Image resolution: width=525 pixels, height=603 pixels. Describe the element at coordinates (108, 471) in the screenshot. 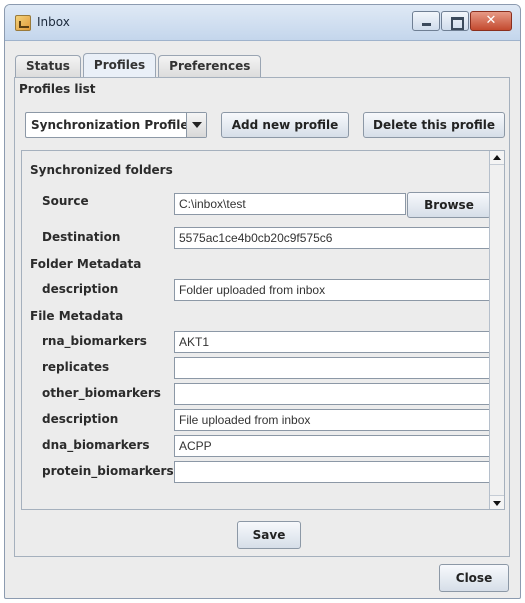

I see `protein-biomarkers-label: protein_biomarkers` at that location.